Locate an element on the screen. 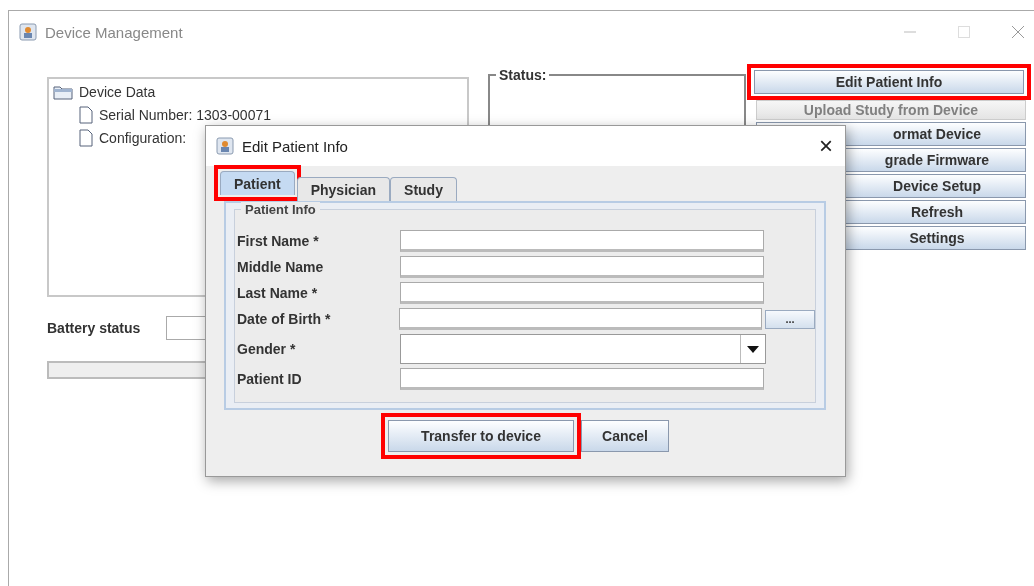 The image size is (1034, 586). field-label: Patient ID is located at coordinates (270, 379).